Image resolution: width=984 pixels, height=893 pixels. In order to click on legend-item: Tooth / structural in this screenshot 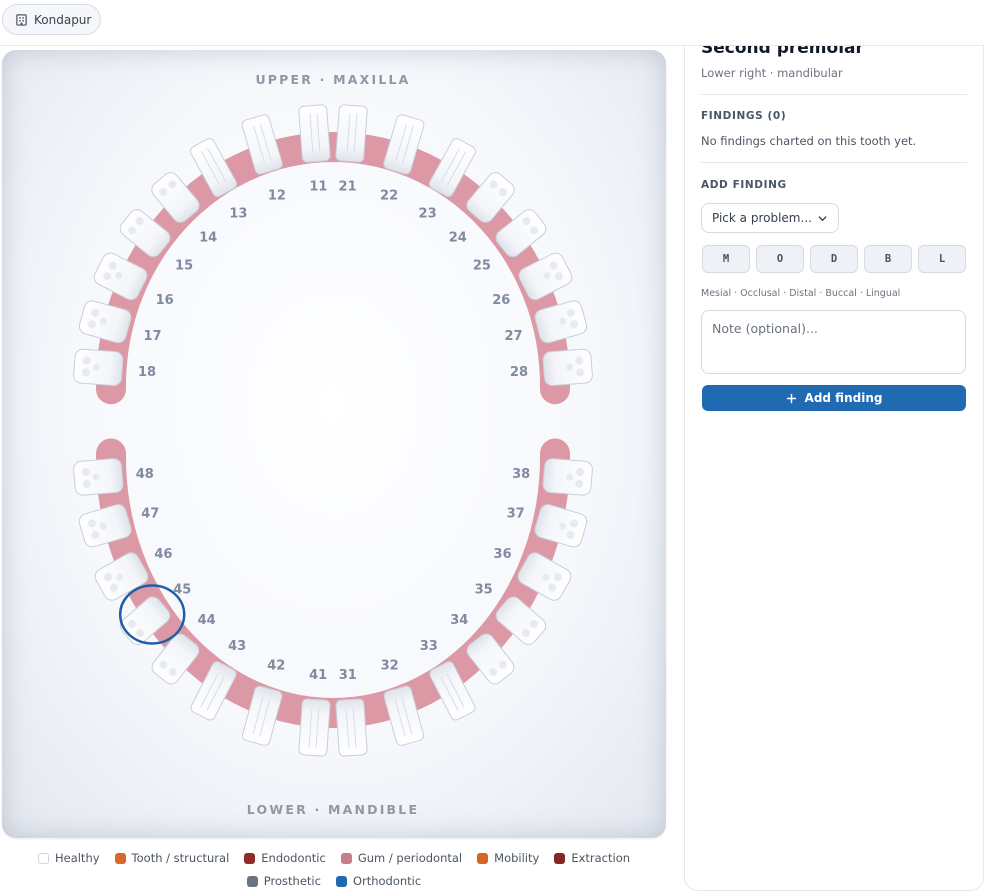, I will do `click(172, 858)`.